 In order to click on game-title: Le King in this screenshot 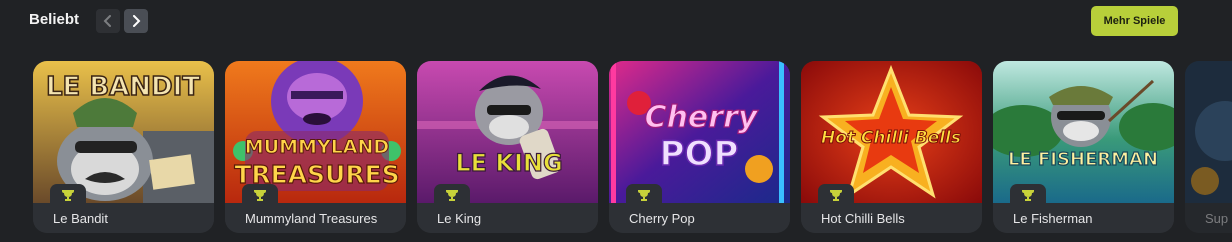, I will do `click(459, 218)`.